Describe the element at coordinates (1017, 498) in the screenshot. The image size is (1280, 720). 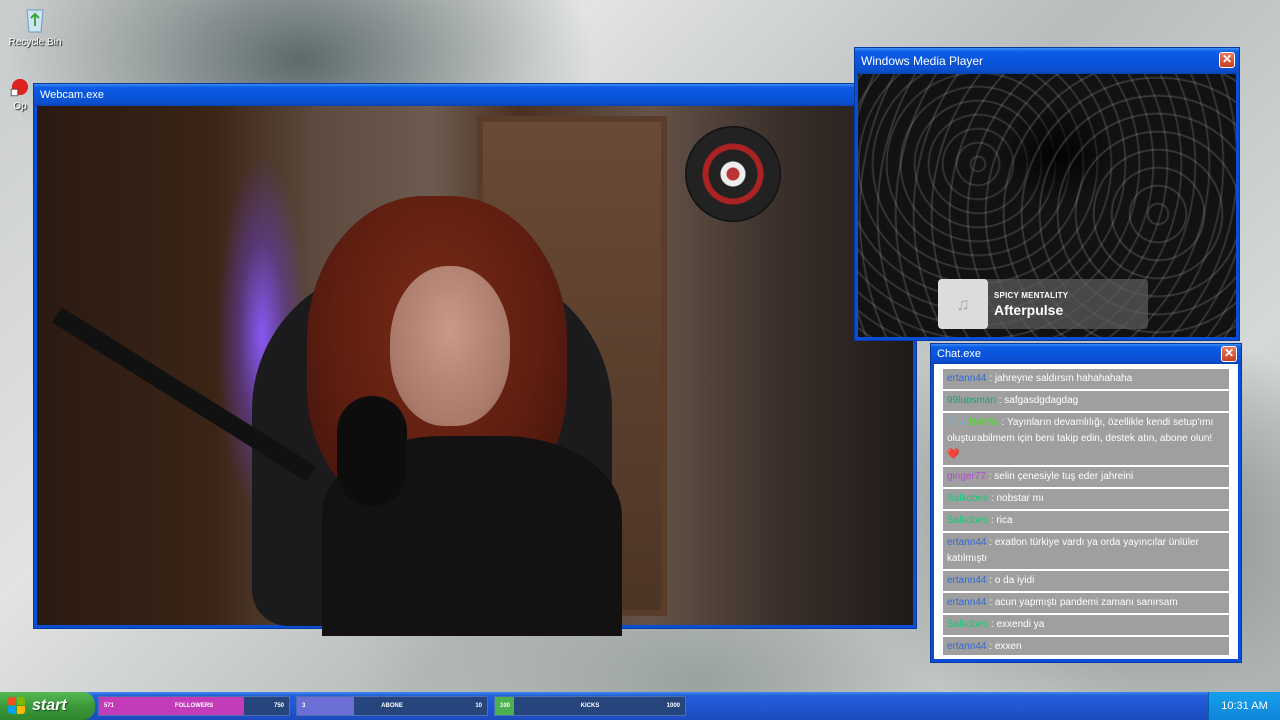
I see `chat-text: : nobstar mı` at that location.